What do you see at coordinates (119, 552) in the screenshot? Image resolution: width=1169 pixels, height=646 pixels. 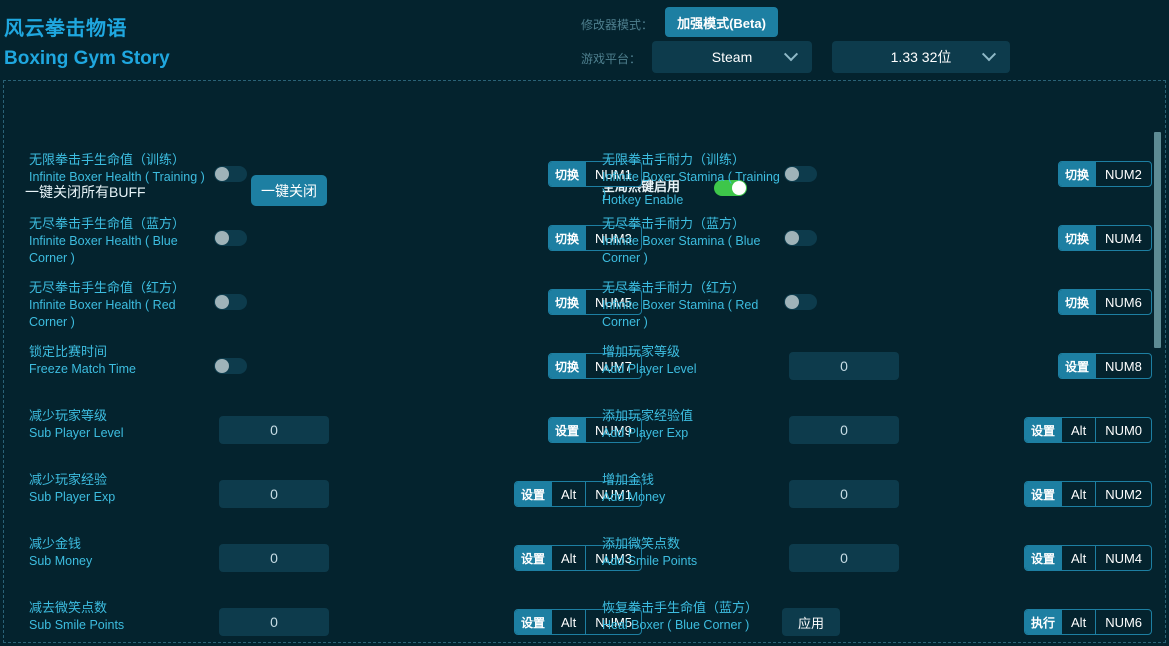 I see `cheat-row-label: 减少金钱 Sub Money` at bounding box center [119, 552].